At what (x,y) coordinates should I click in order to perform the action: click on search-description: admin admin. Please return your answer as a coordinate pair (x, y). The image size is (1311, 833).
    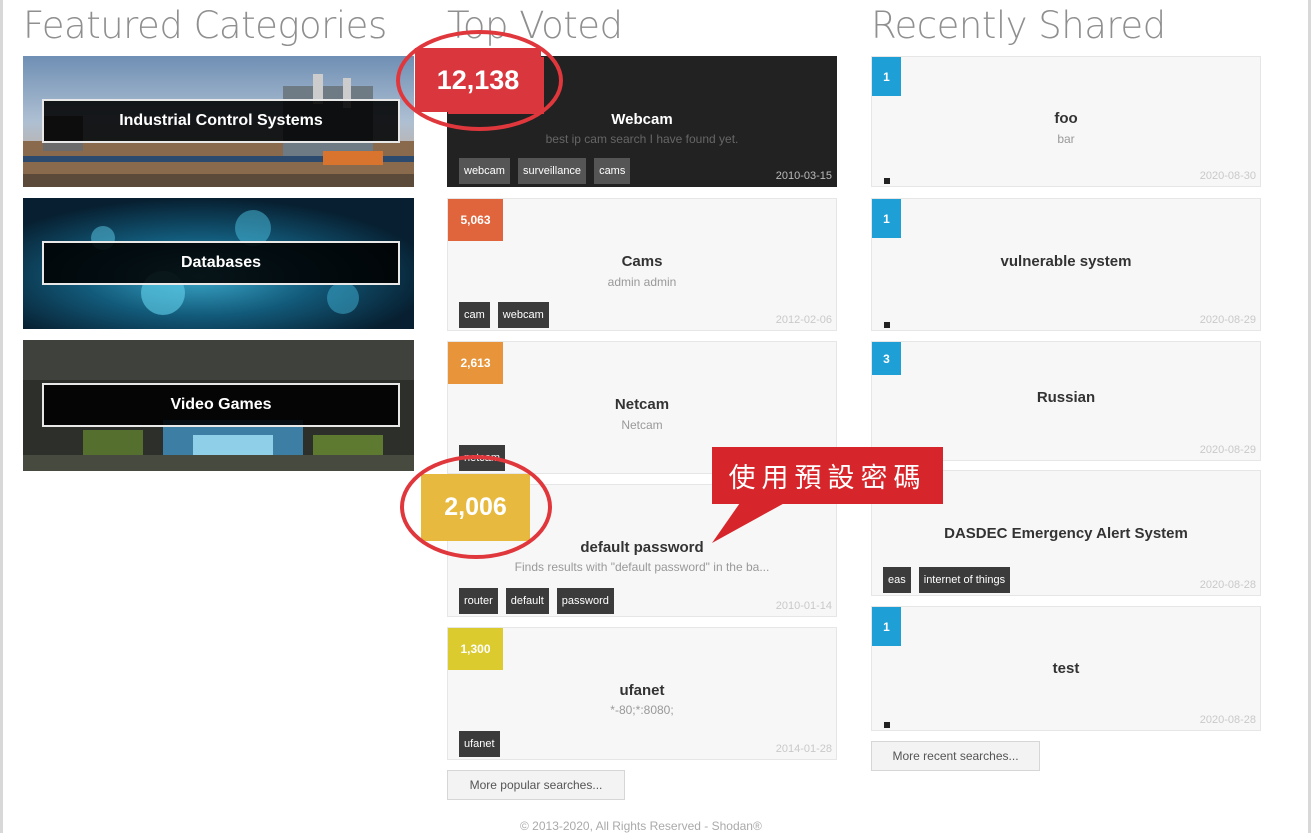
    Looking at the image, I should click on (642, 282).